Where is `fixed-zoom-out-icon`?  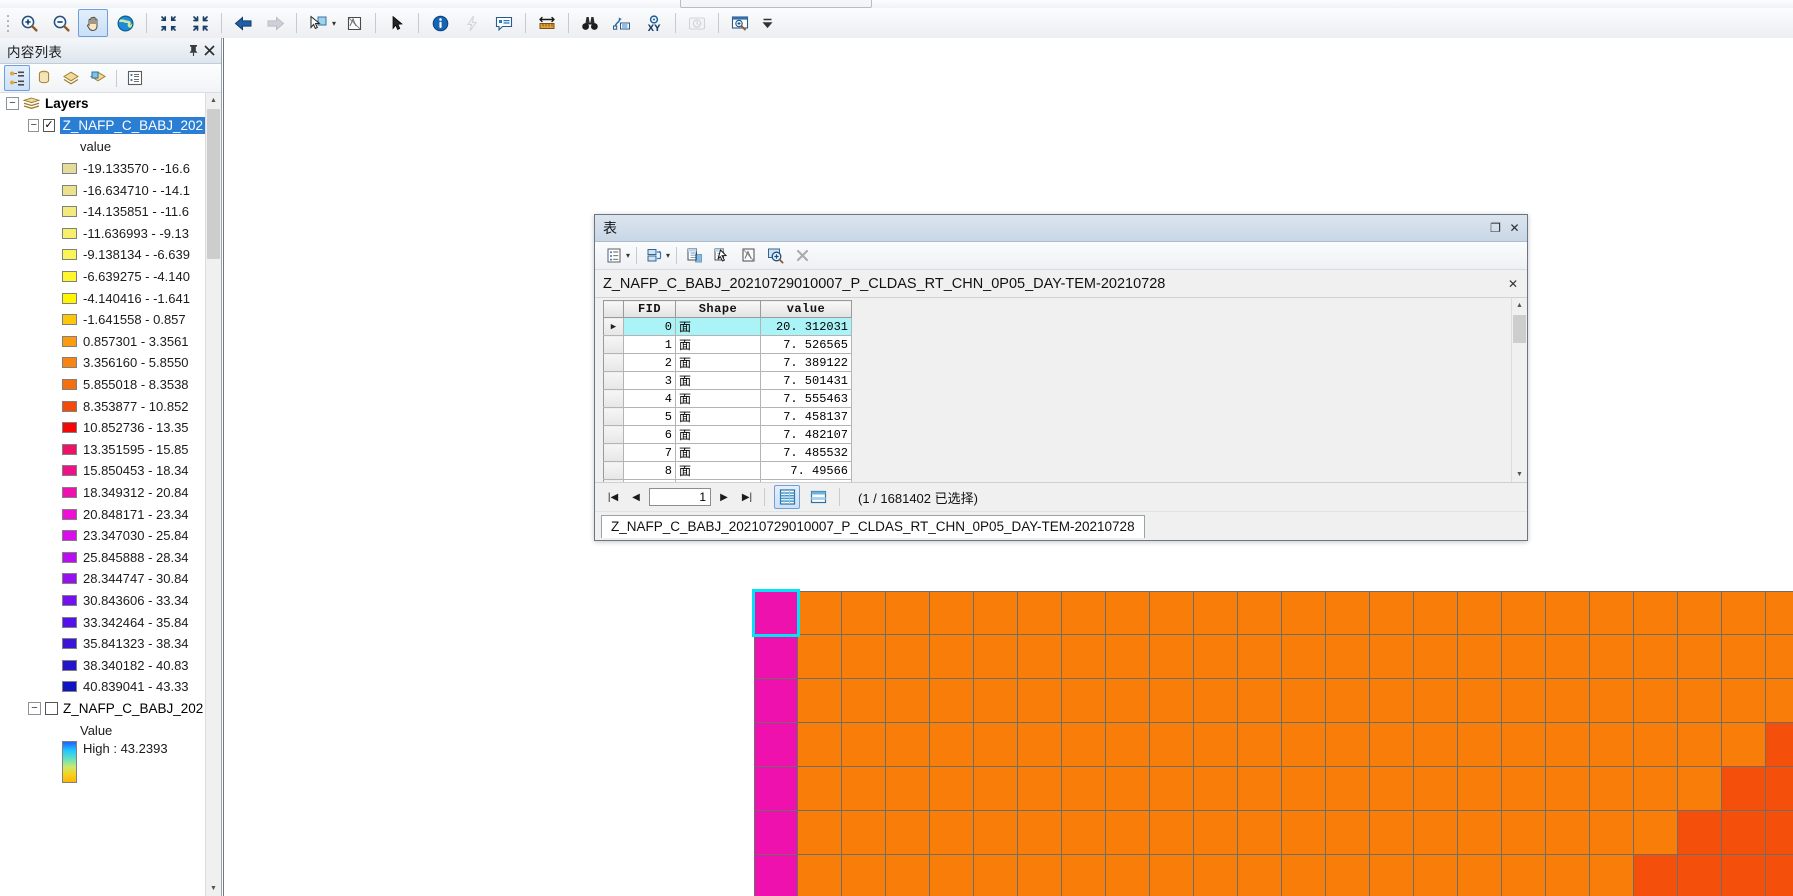 fixed-zoom-out-icon is located at coordinates (200, 23).